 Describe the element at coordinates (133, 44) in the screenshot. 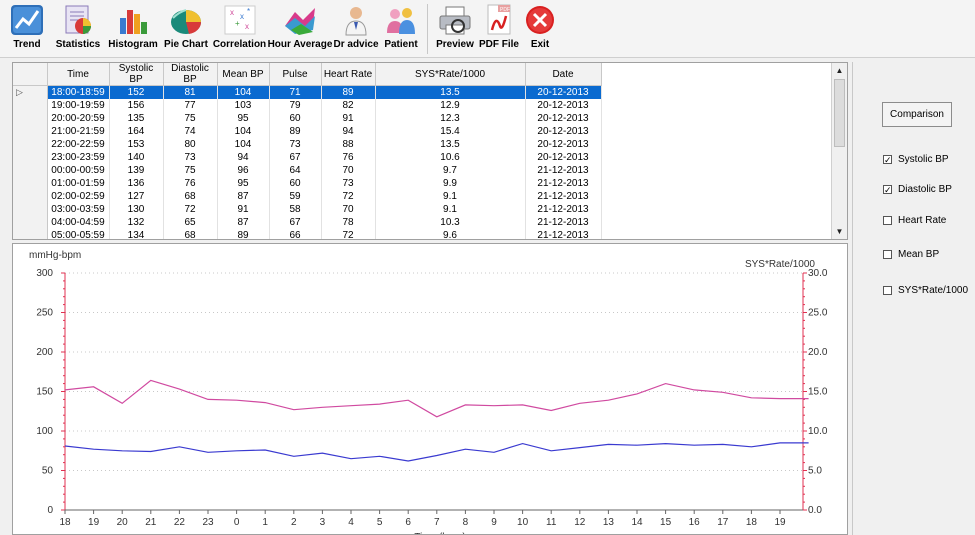

I see `toolbar-histogram-label: Histogram` at that location.